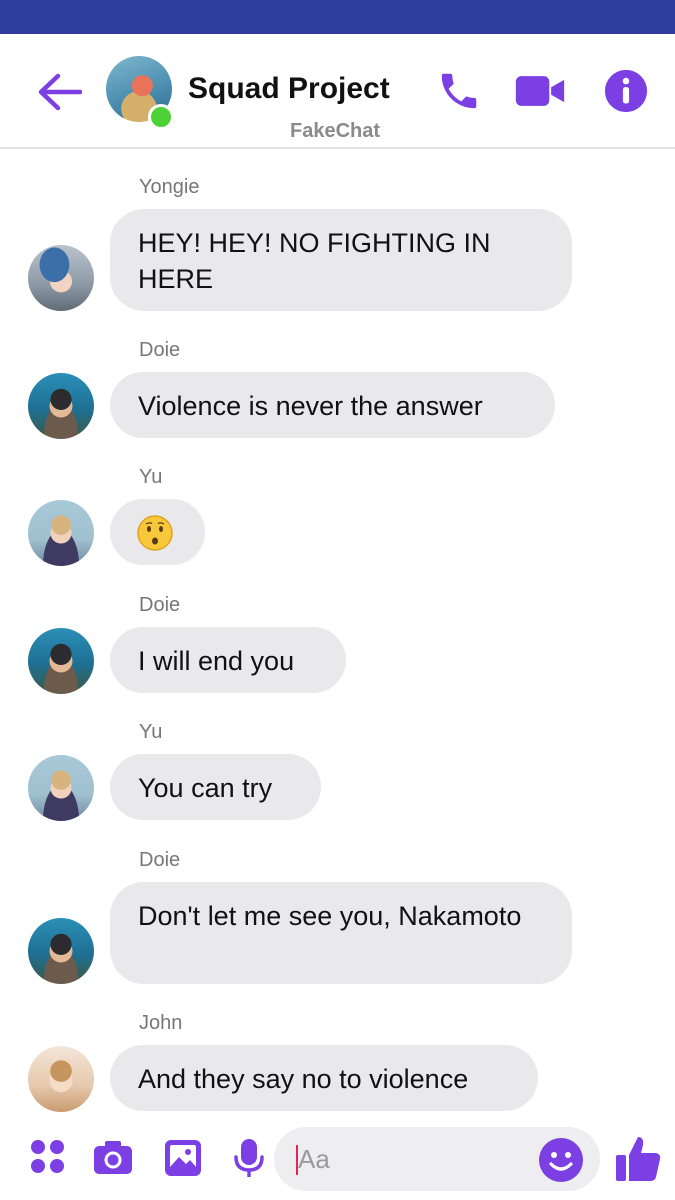 This screenshot has width=675, height=1200. Describe the element at coordinates (540, 91) in the screenshot. I see `video-camera-icon` at that location.